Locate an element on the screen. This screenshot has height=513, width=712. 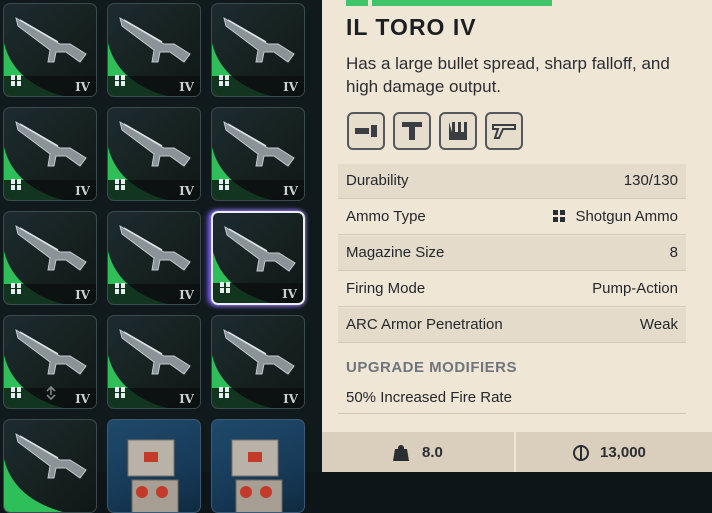
stat-label: Firing Mode is located at coordinates (386, 288).